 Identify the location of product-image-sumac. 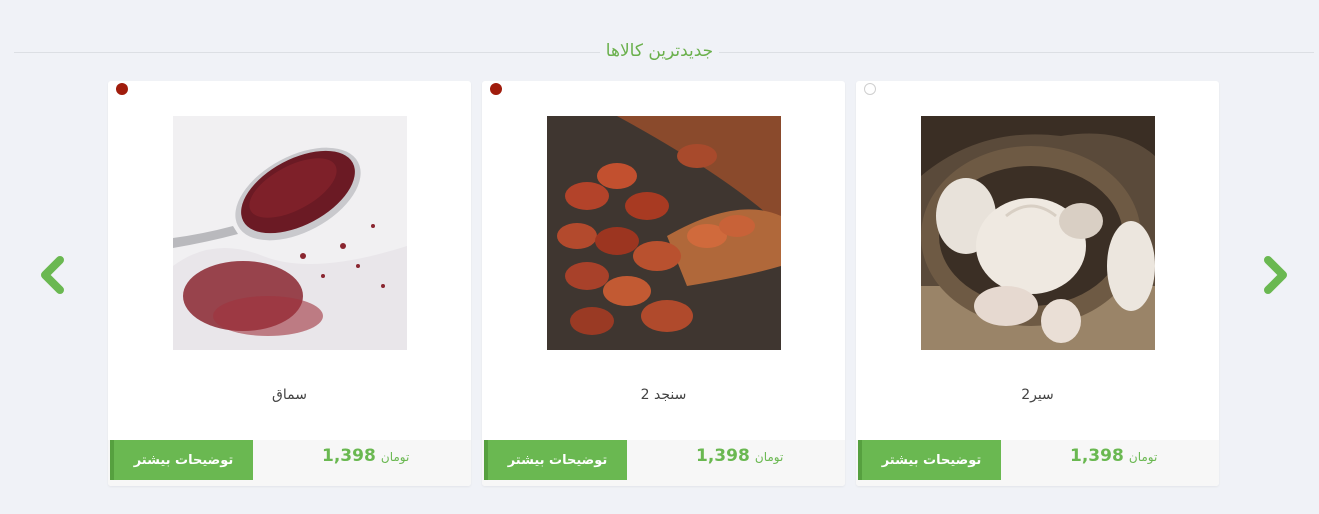
(290, 233).